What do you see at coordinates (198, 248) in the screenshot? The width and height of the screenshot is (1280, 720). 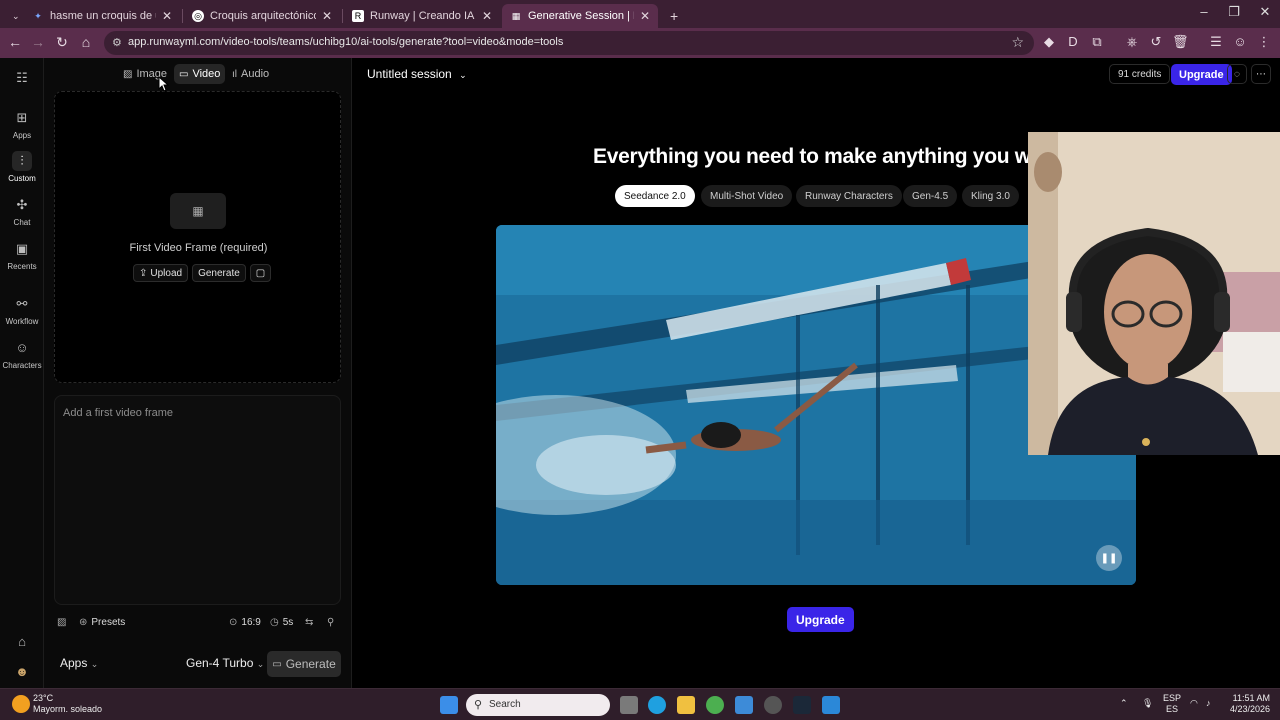 I see `first-frame-label: First Video Frame (required)` at bounding box center [198, 248].